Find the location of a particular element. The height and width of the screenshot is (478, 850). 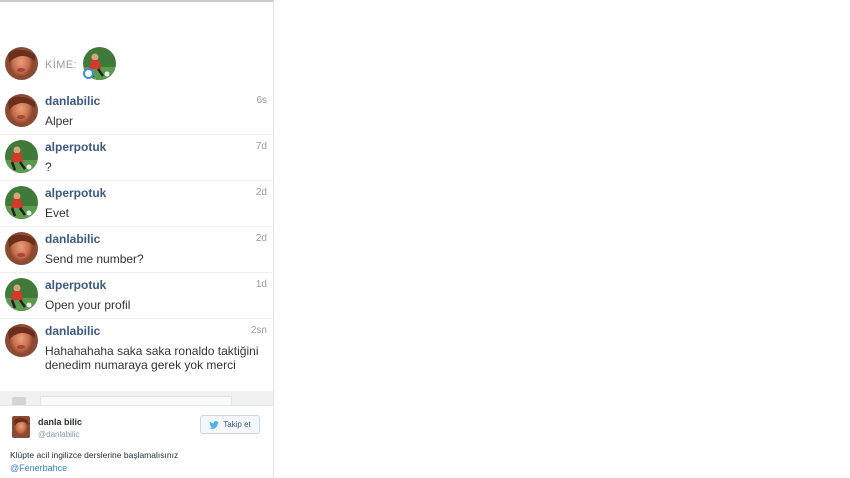

tweet-author-avatar is located at coordinates (21, 427).